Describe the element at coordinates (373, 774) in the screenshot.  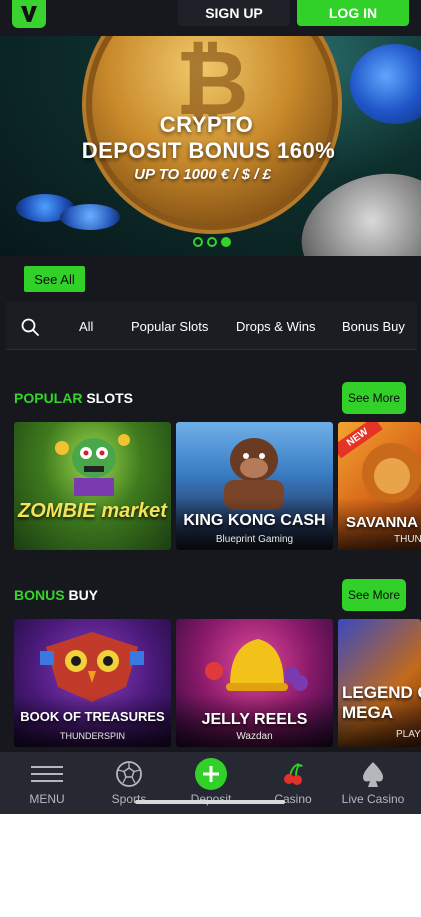
I see `spade-icon` at that location.